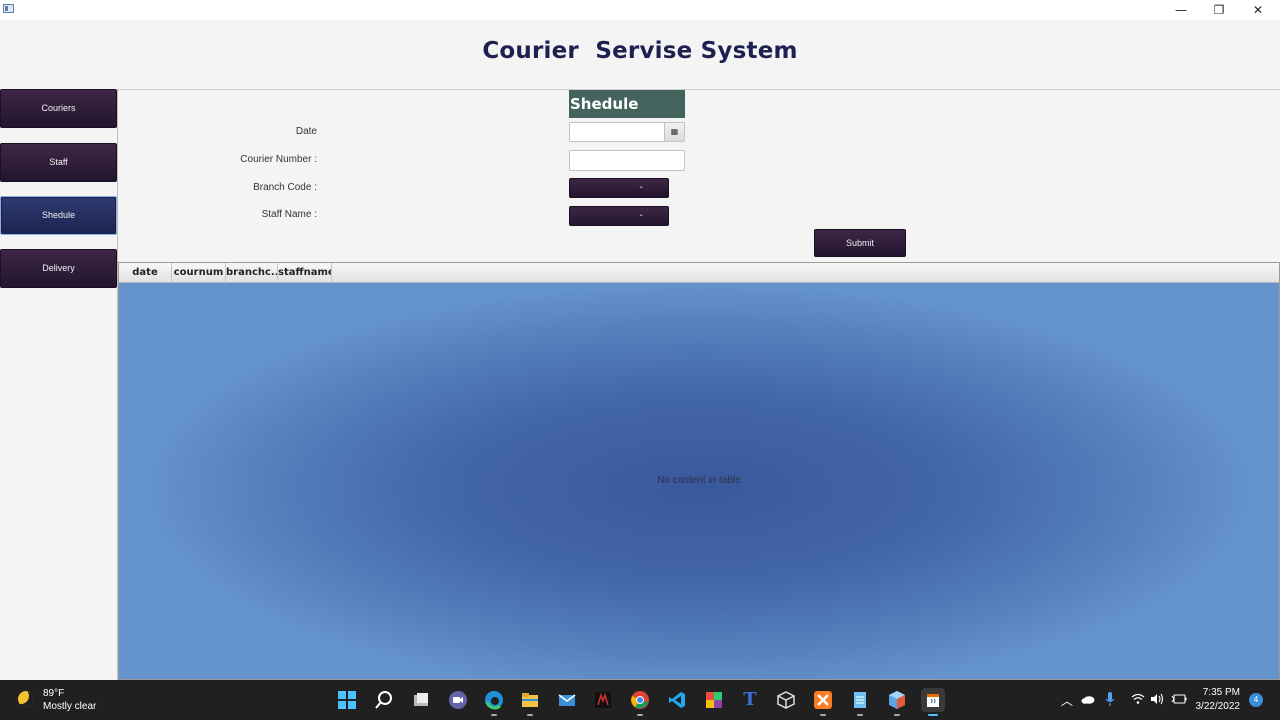  Describe the element at coordinates (305, 273) in the screenshot. I see `column-header-staffname: staffname` at that location.